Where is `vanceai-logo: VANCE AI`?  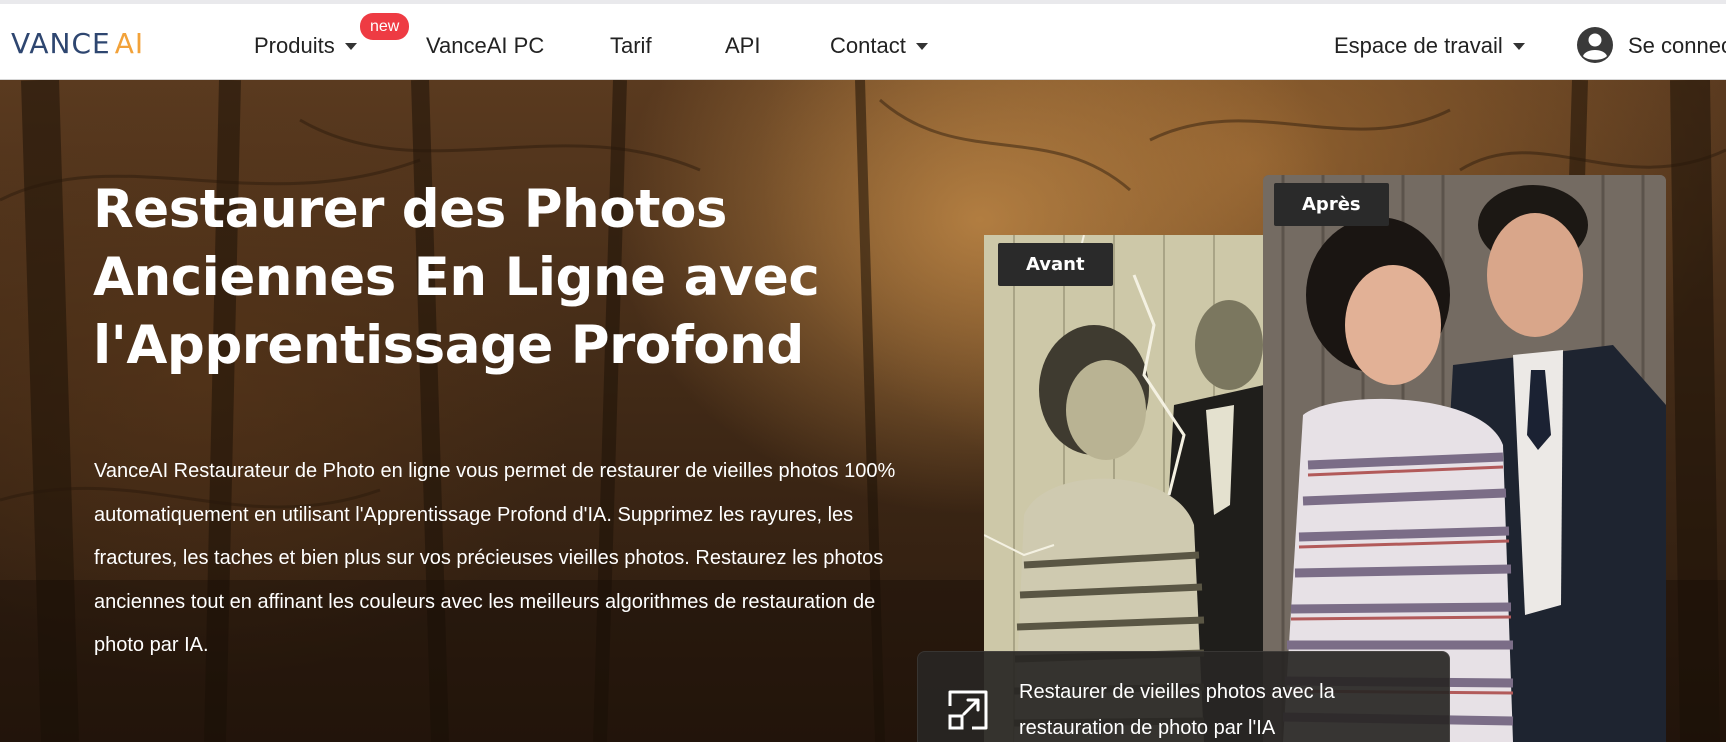 vanceai-logo: VANCE AI is located at coordinates (77, 43).